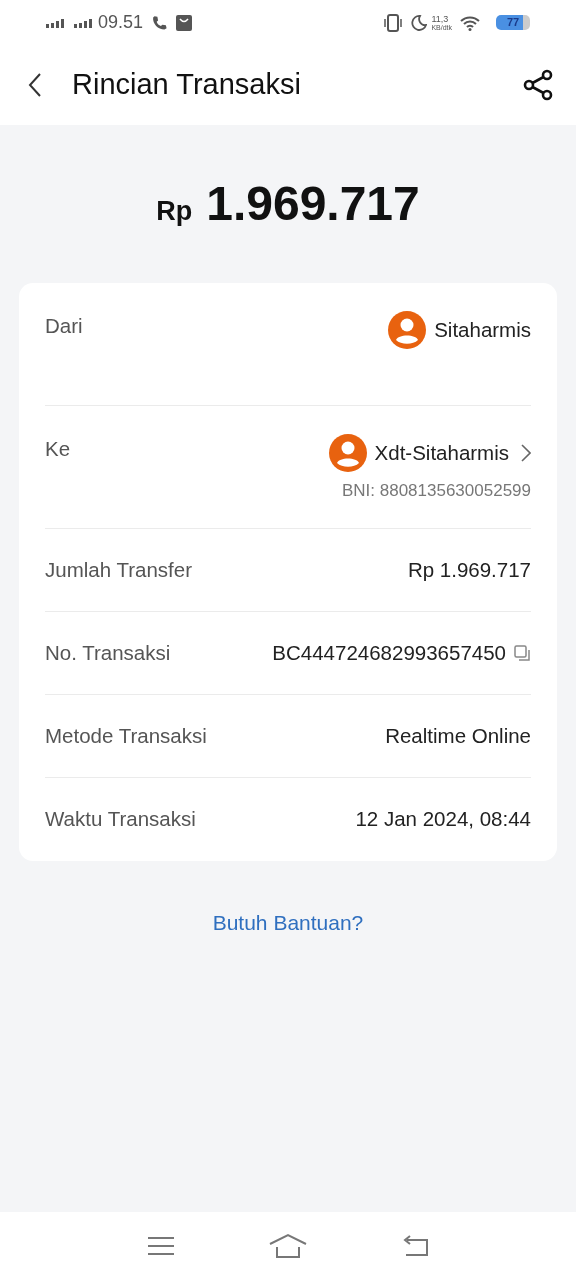 This screenshot has height=1280, width=576. I want to click on vibrate-icon, so click(393, 22).